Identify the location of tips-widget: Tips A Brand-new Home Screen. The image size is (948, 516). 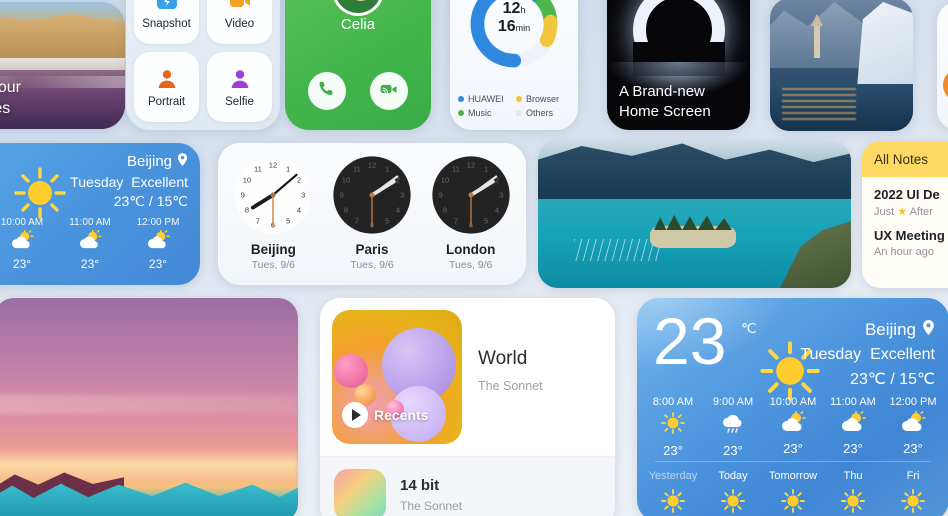
(678, 65).